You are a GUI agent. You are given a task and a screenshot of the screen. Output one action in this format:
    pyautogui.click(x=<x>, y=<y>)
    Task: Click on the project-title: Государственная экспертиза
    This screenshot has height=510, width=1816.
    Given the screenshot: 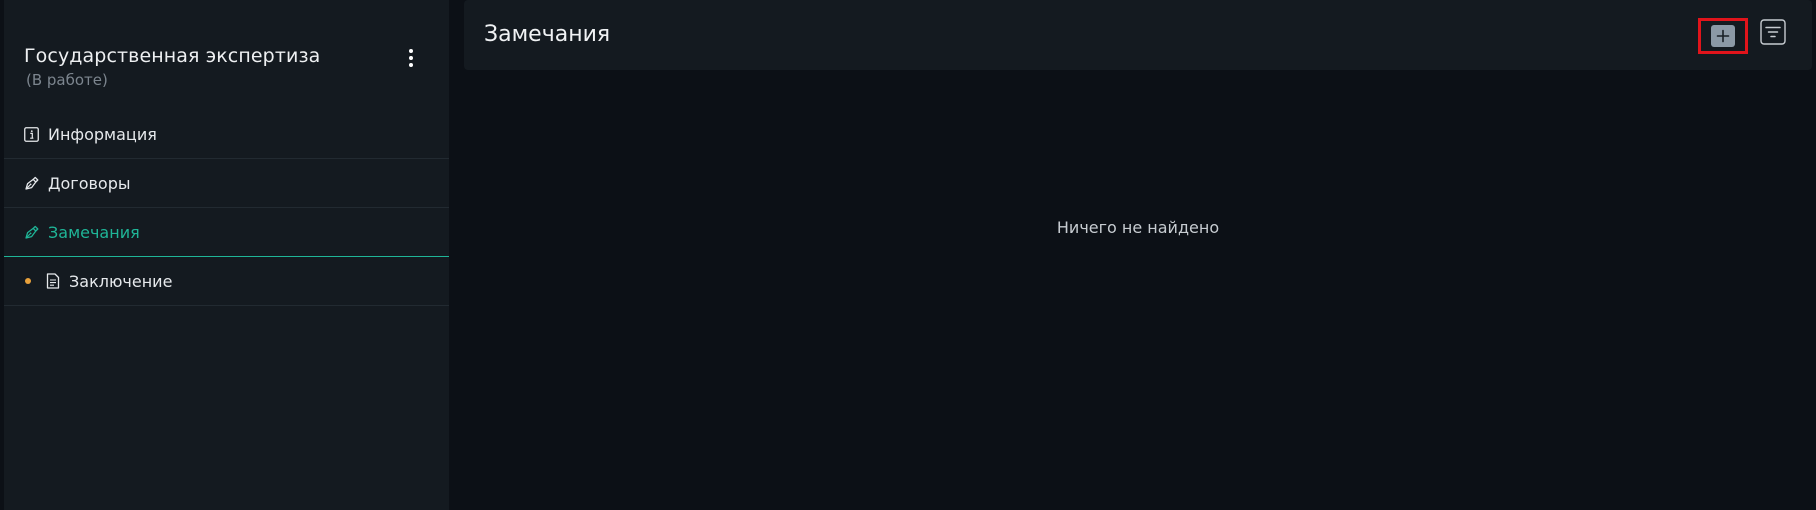 What is the action you would take?
    pyautogui.click(x=172, y=56)
    